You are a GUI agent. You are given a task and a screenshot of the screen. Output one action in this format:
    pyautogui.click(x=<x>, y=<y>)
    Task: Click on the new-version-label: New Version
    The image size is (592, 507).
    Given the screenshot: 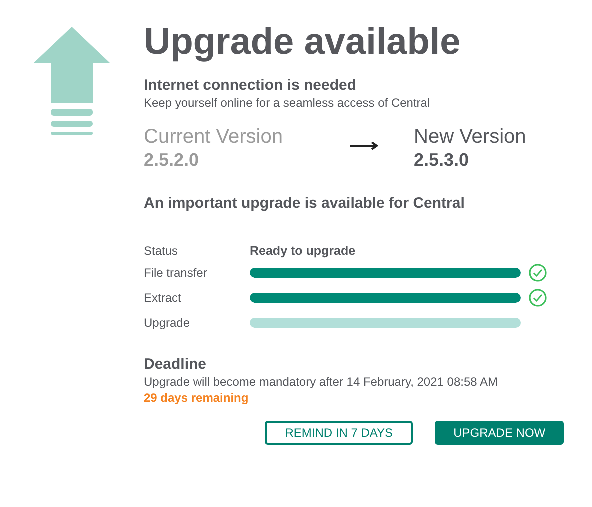 What is the action you would take?
    pyautogui.click(x=470, y=137)
    